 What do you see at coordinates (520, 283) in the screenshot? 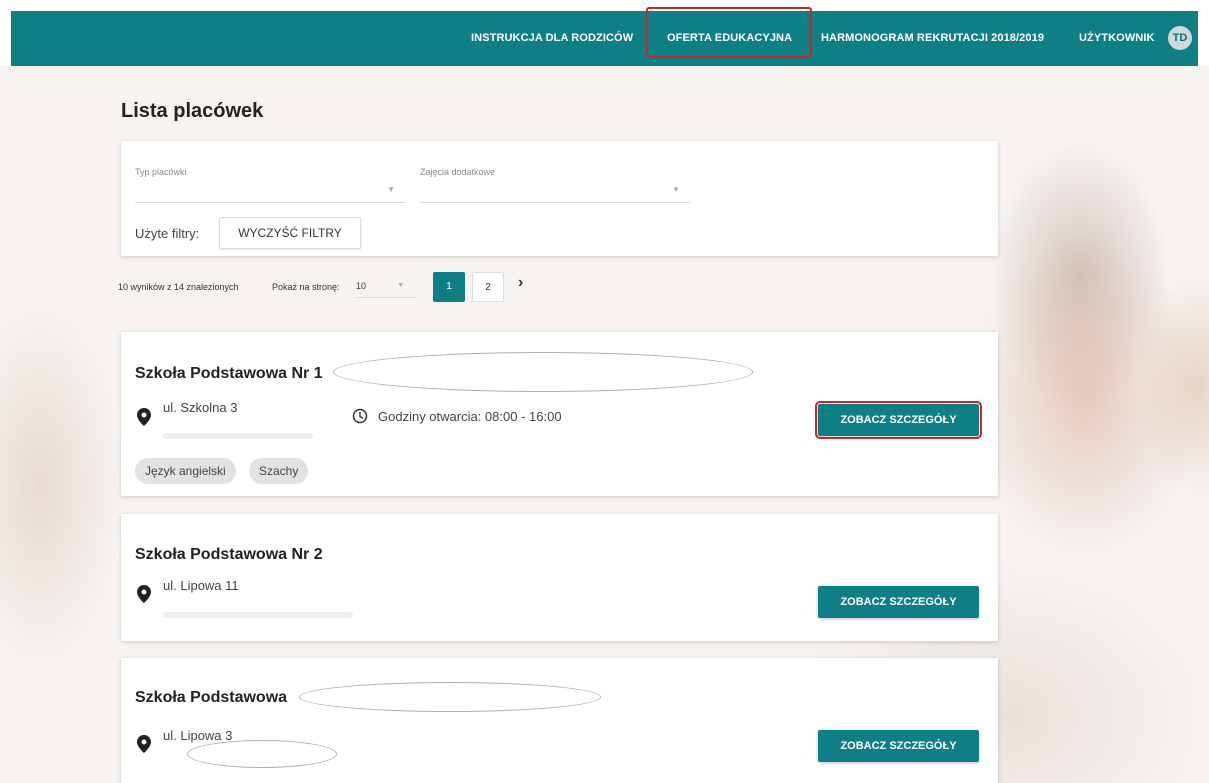
I see `chevron-right-icon: ›` at bounding box center [520, 283].